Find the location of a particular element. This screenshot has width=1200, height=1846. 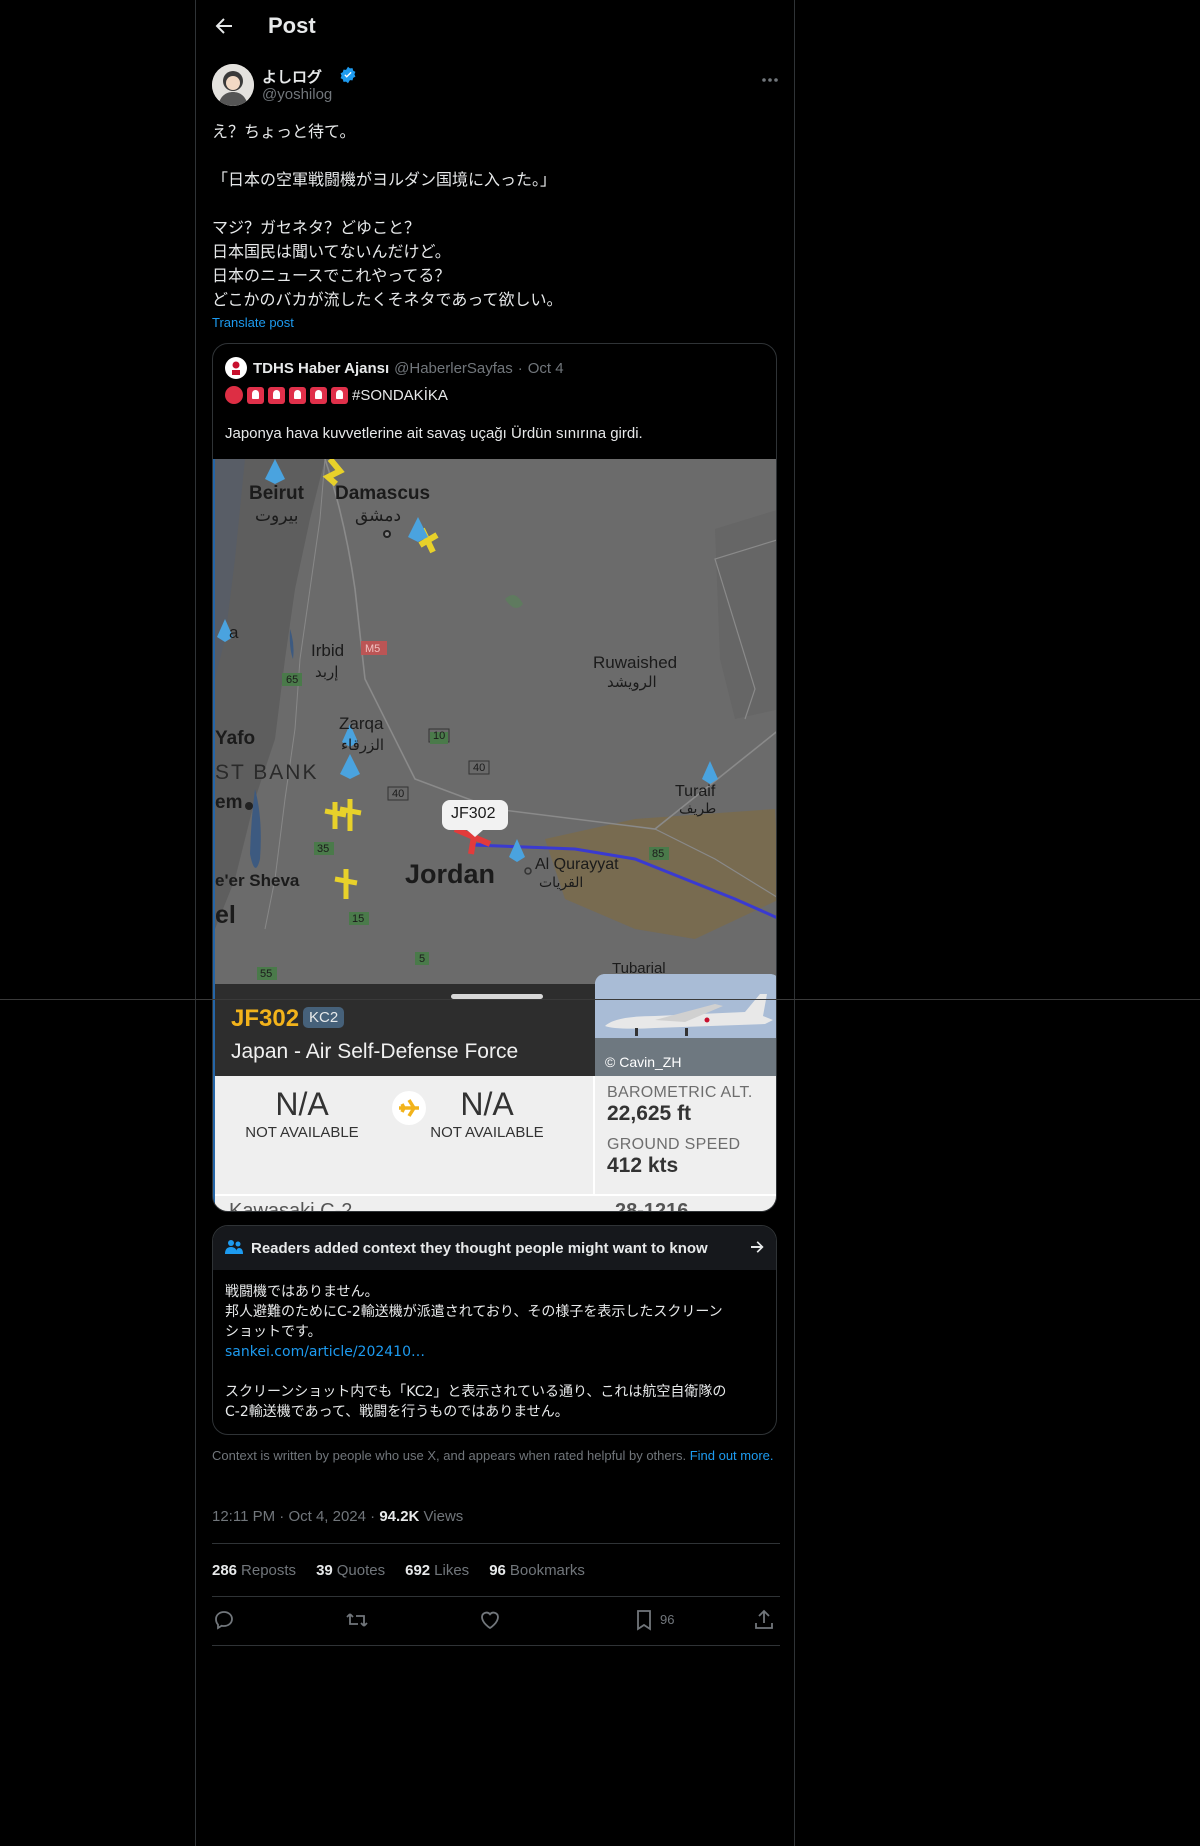

reply-icon is located at coordinates (224, 1620).